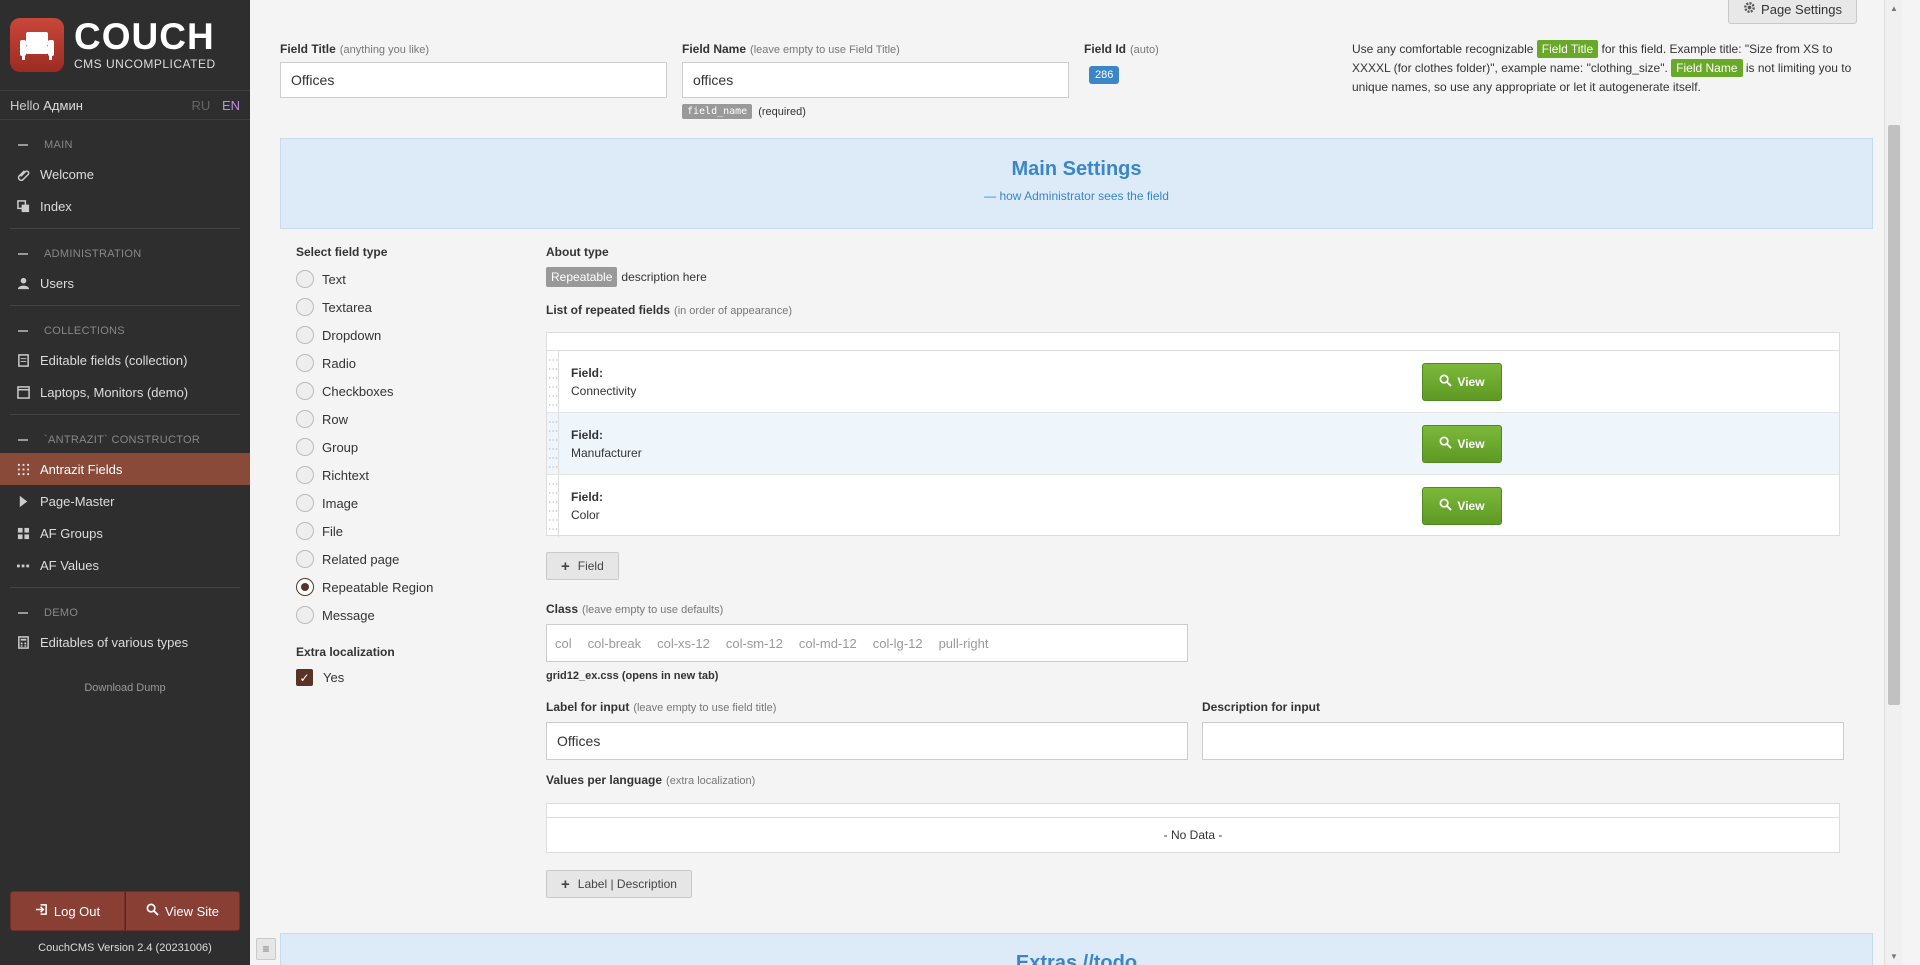 This screenshot has height=965, width=1920. What do you see at coordinates (406, 531) in the screenshot?
I see `radio-option-file: File` at bounding box center [406, 531].